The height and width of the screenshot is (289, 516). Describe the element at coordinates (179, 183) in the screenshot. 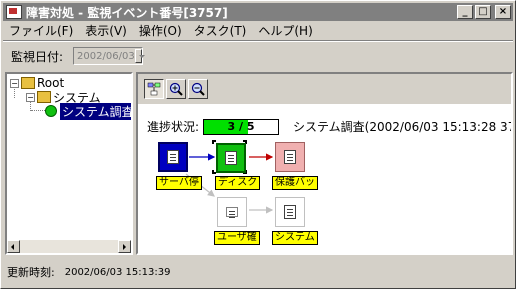

I see `flow-node-label: サーバ停` at that location.